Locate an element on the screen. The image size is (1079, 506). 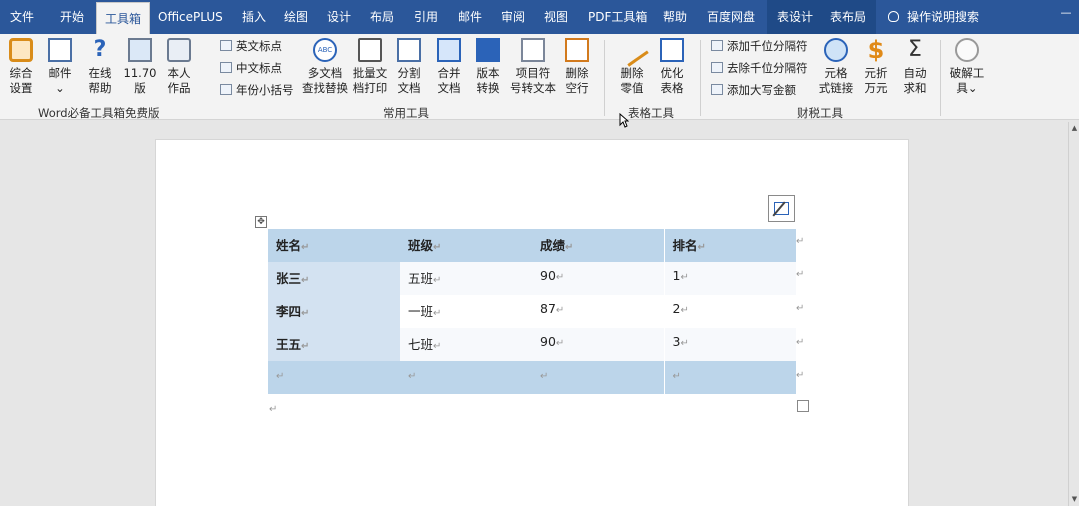
auto-sum-button: Σ 自动 求和 is located at coordinates (915, 67).